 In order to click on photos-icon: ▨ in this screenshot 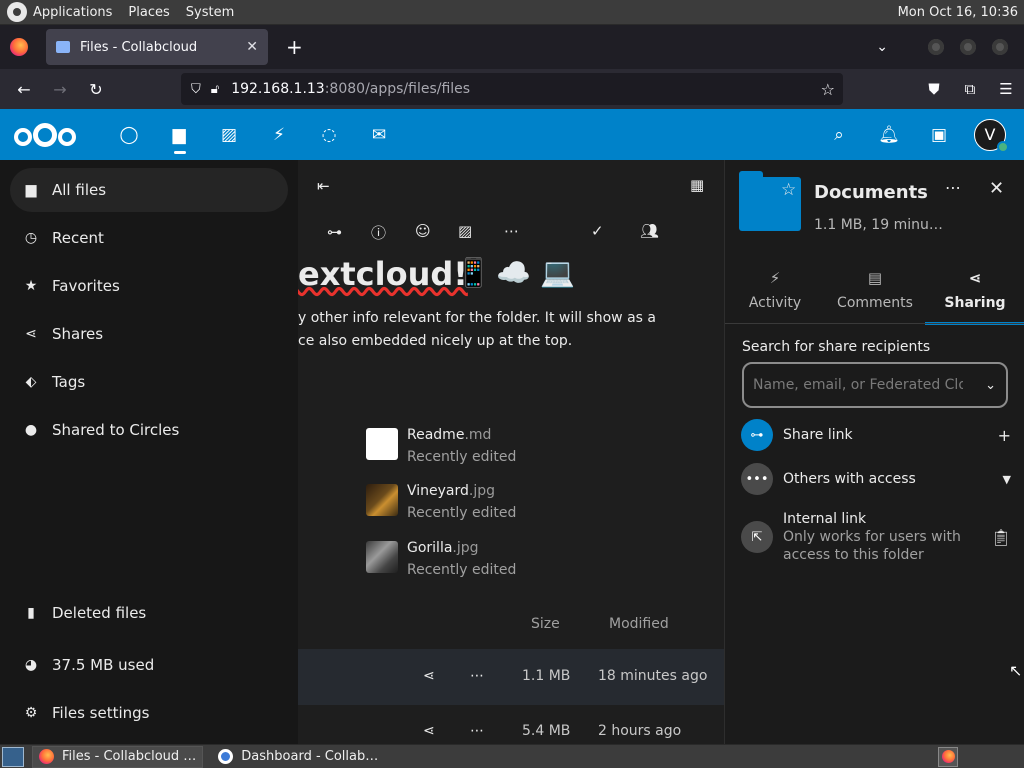, I will do `click(229, 134)`.